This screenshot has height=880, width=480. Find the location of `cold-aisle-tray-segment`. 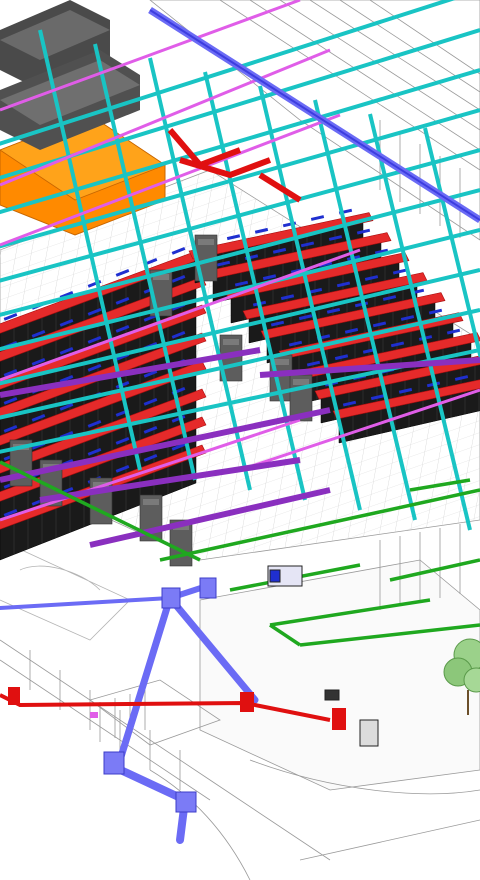

cold-aisle-tray-segment is located at coordinates (317, 218).